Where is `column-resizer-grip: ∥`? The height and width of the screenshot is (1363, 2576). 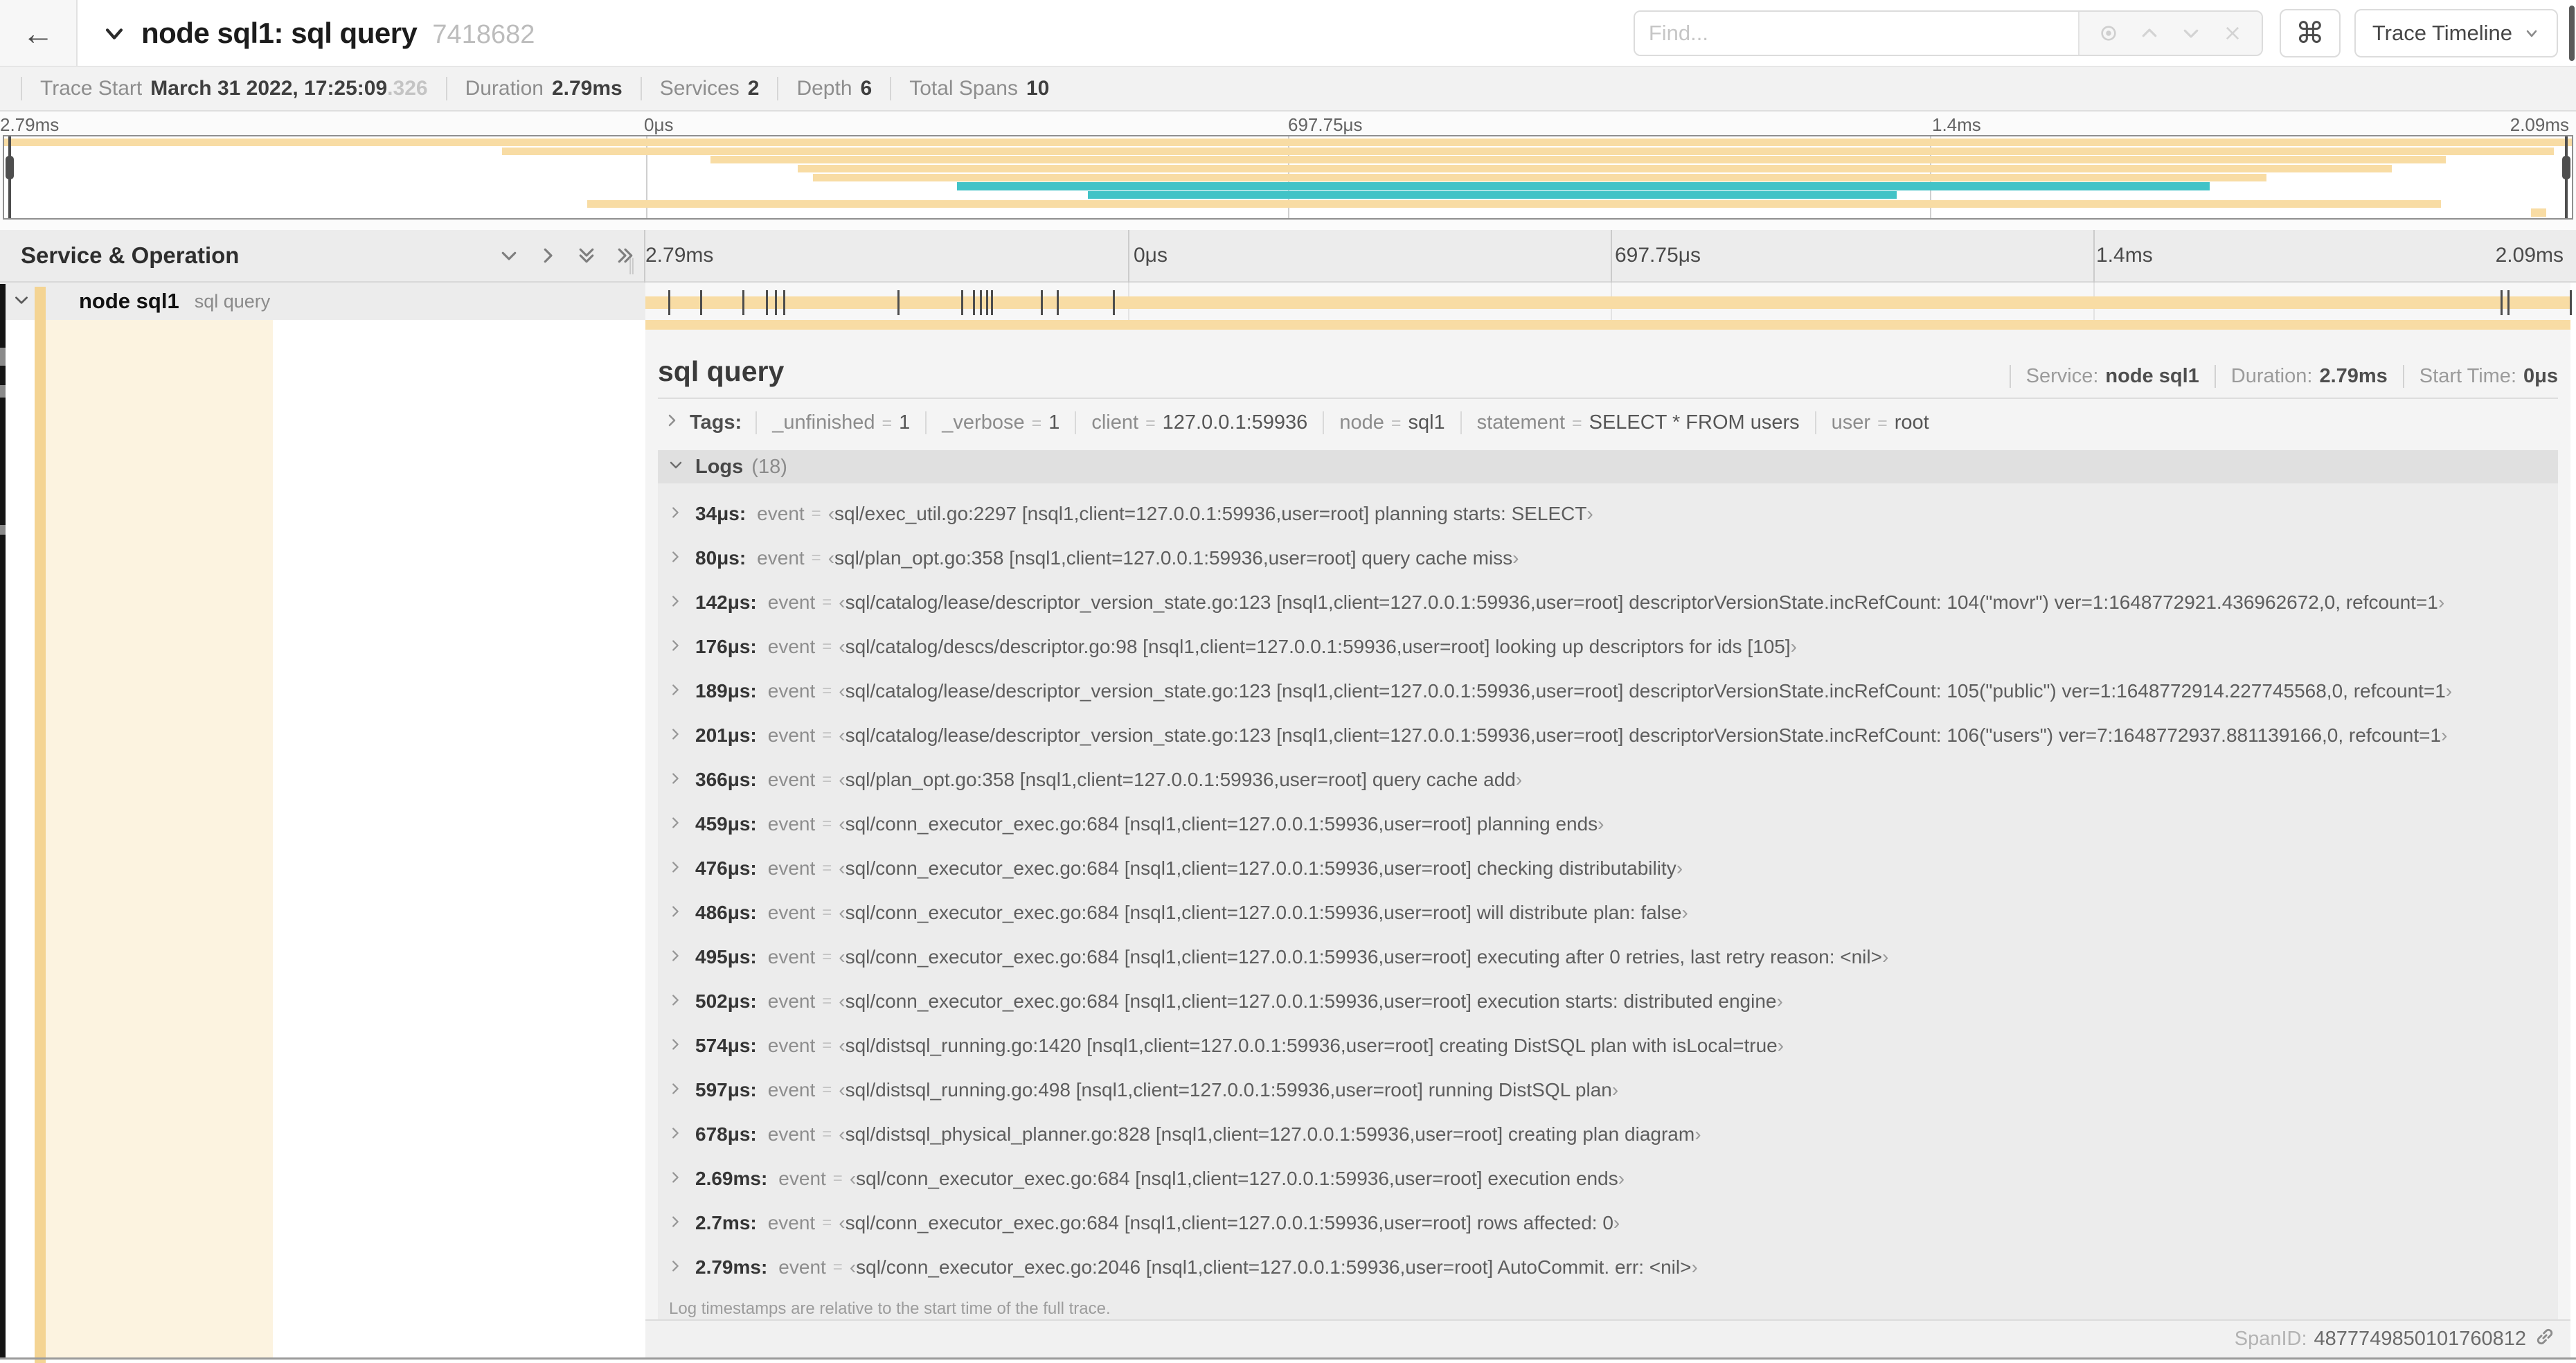
column-resizer-grip: ∥ is located at coordinates (632, 266).